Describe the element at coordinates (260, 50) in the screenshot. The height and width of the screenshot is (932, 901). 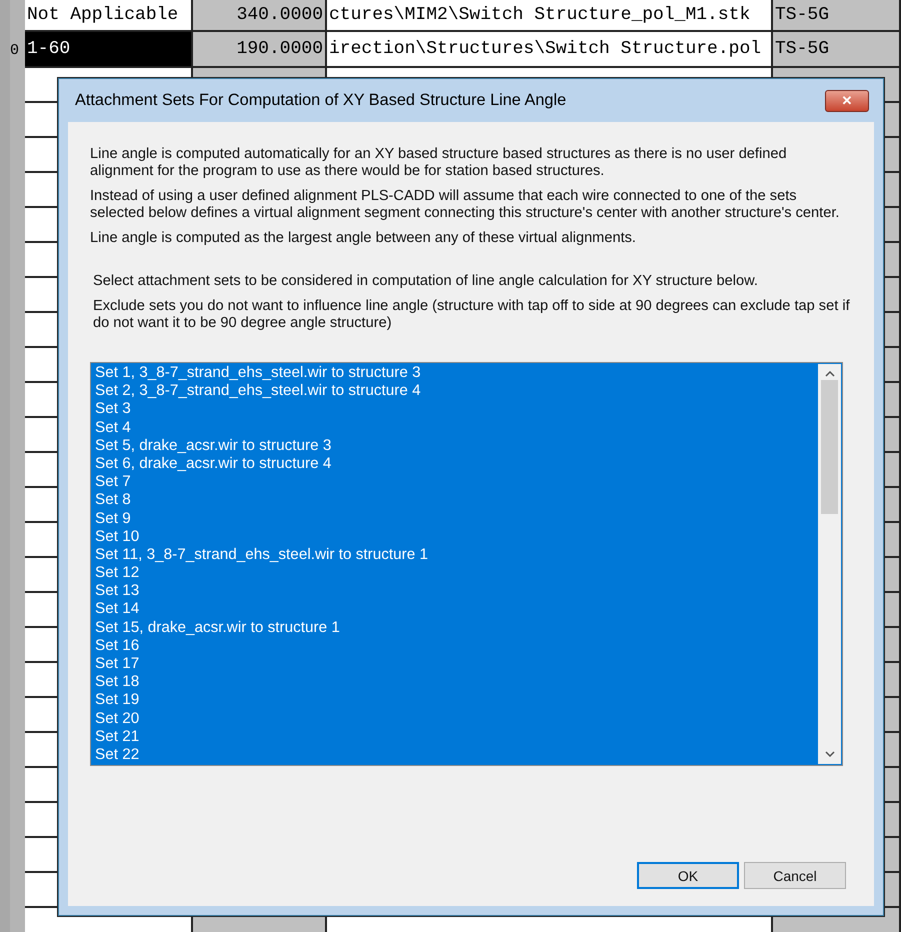
I see `table-cell: 190.0000` at that location.